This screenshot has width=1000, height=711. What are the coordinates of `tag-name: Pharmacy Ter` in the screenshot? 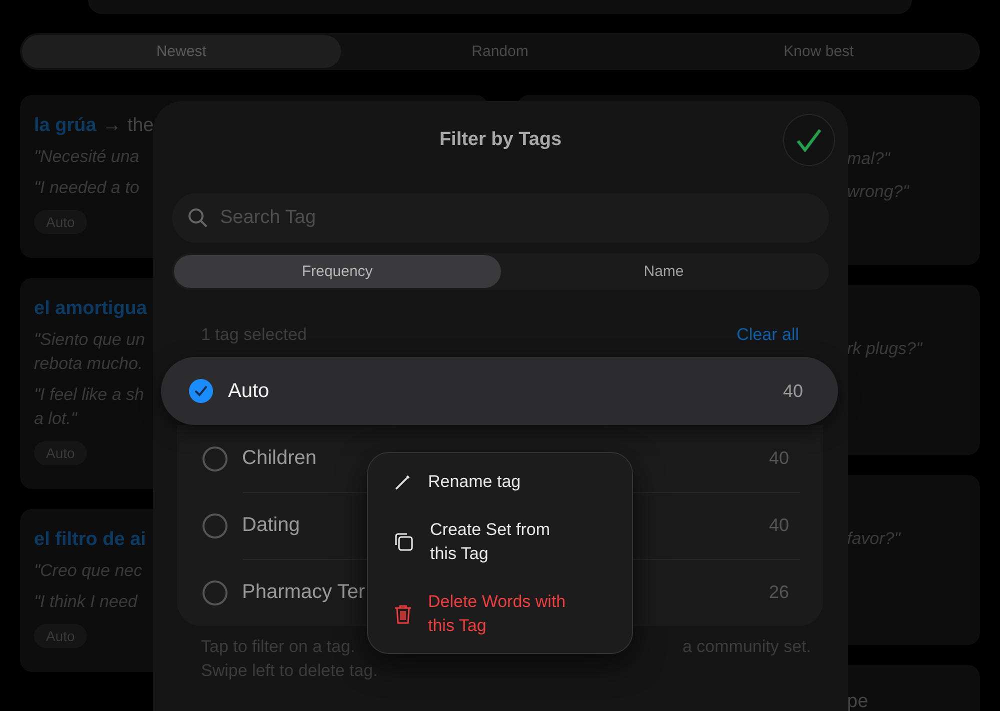 It's located at (304, 592).